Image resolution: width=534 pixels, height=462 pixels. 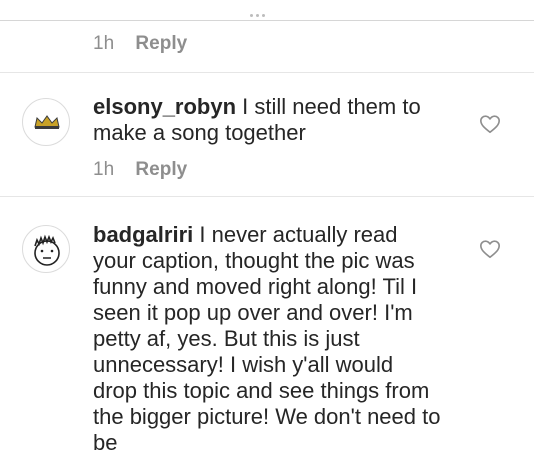 I want to click on previous-comment-meta: 1h Reply, so click(x=140, y=44).